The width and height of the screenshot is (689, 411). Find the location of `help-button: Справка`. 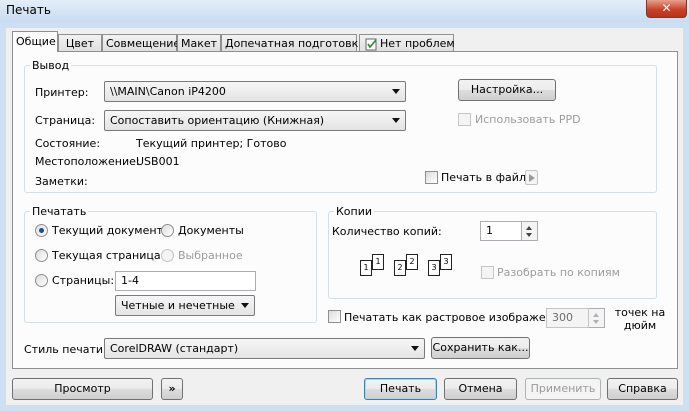

help-button: Справка is located at coordinates (642, 389).